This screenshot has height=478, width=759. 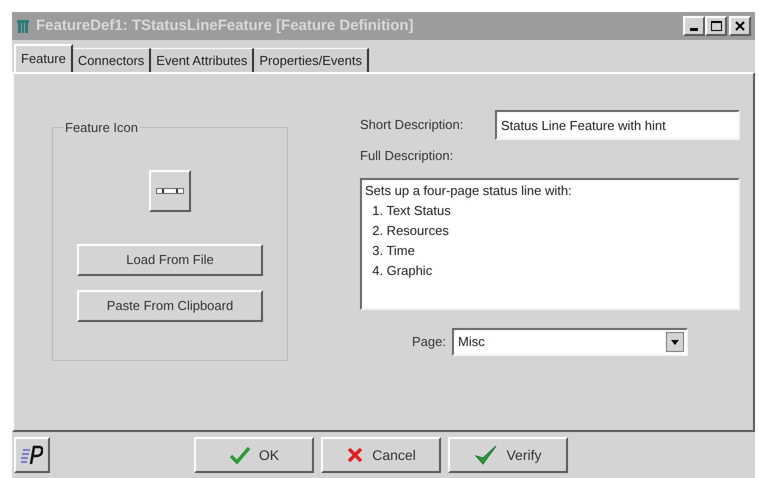 I want to click on field-label: Full Description:, so click(x=407, y=156).